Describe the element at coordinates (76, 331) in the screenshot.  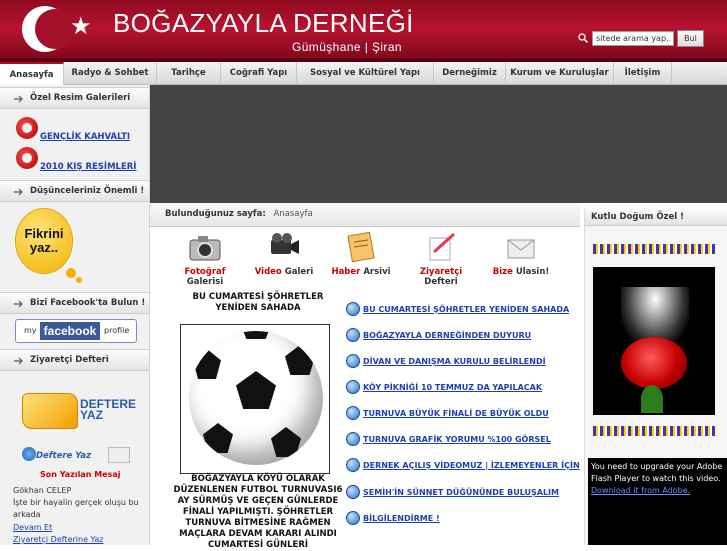
I see `facebook-badge: my facebook profile` at that location.